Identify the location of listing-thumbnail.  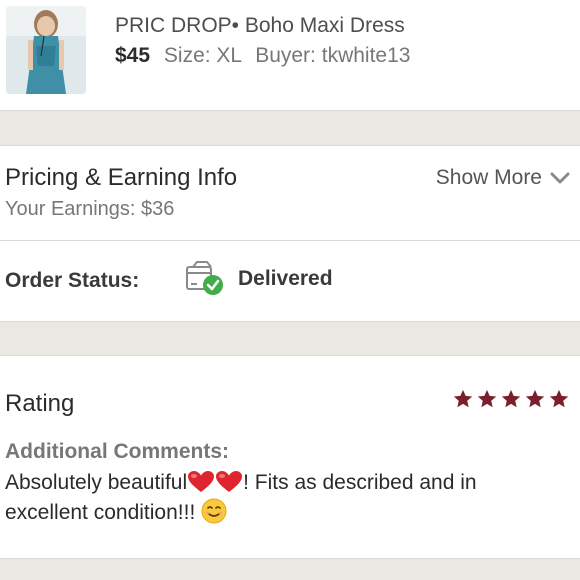
(46, 50).